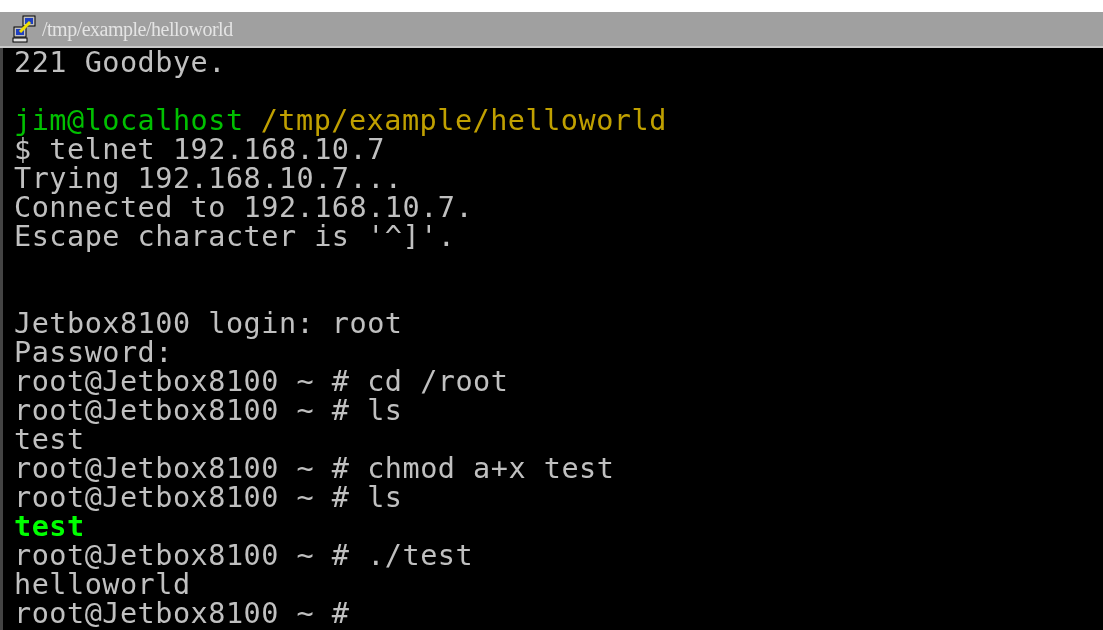 This screenshot has width=1103, height=630. Describe the element at coordinates (235, 236) in the screenshot. I see `terminal-line: Escape character is '^]'.` at that location.